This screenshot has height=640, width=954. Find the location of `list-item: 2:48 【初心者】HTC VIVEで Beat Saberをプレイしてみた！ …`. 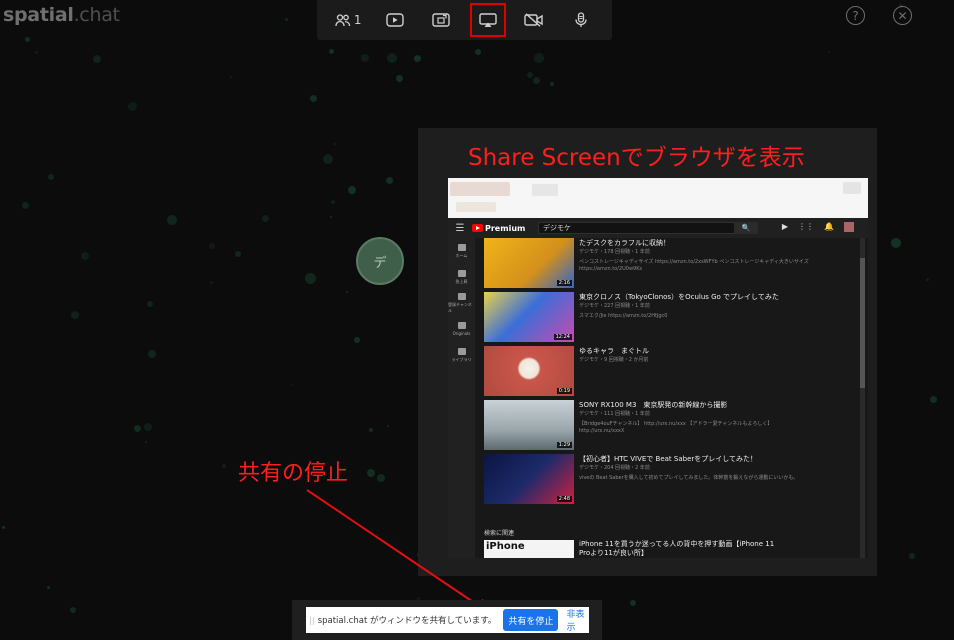

list-item: 2:48 【初心者】HTC VIVEで Beat Saberをプレイしてみた！ … is located at coordinates (670, 479).